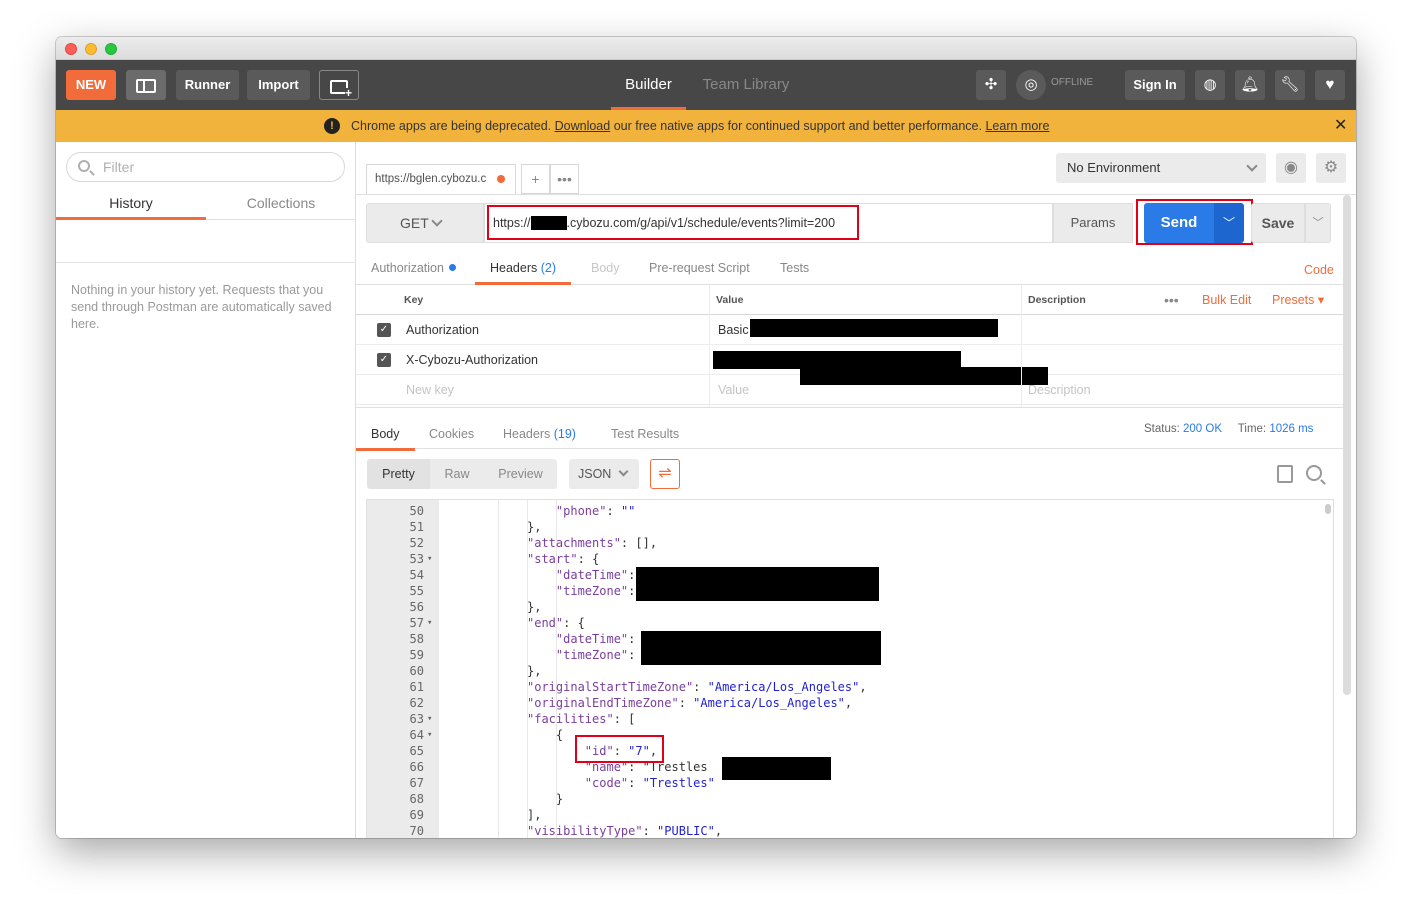 Image resolution: width=1412 pixels, height=912 pixels. Describe the element at coordinates (539, 437) in the screenshot. I see `tab-response-headers: Headers (19)` at that location.